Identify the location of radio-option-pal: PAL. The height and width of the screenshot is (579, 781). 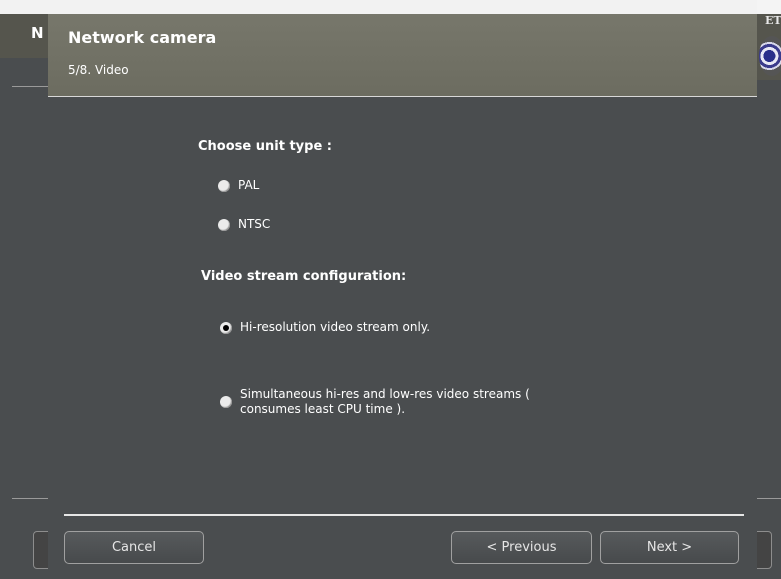
(238, 185).